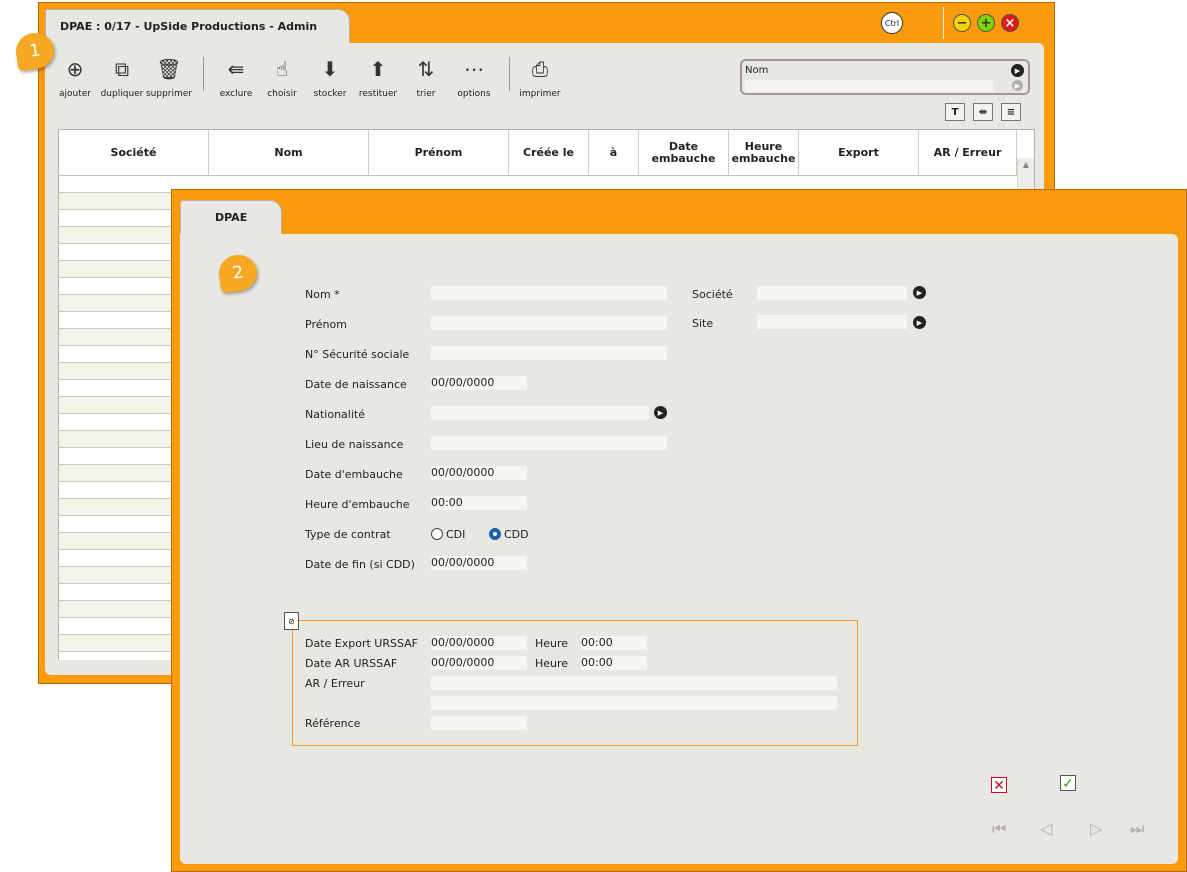 Image resolution: width=1187 pixels, height=872 pixels. What do you see at coordinates (919, 322) in the screenshot?
I see `site-lookup-icon: ▶` at bounding box center [919, 322].